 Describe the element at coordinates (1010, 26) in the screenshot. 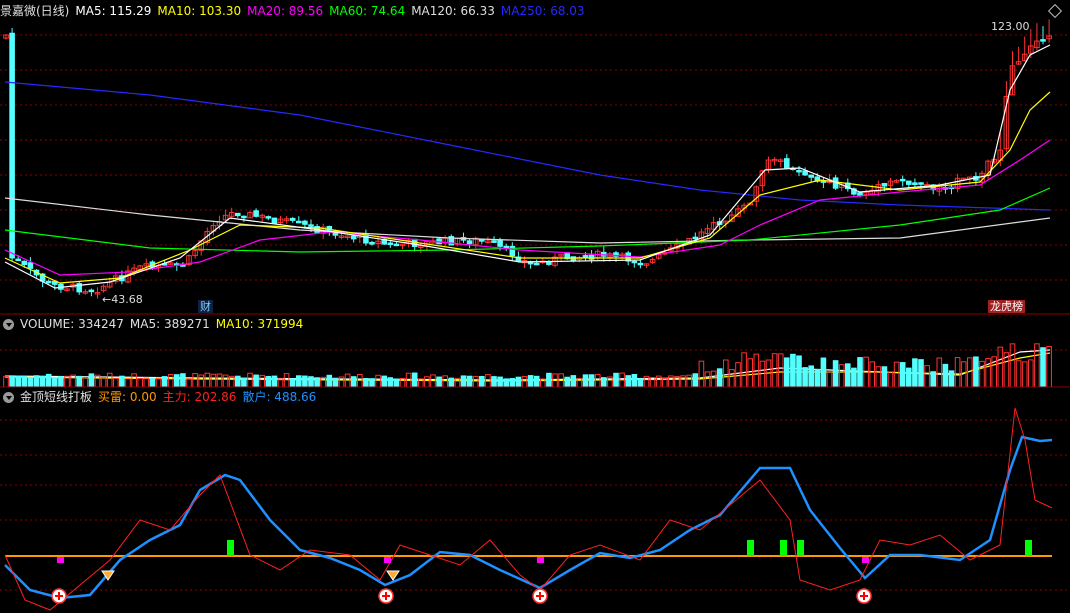

I see `high-price-label: 123.00` at that location.